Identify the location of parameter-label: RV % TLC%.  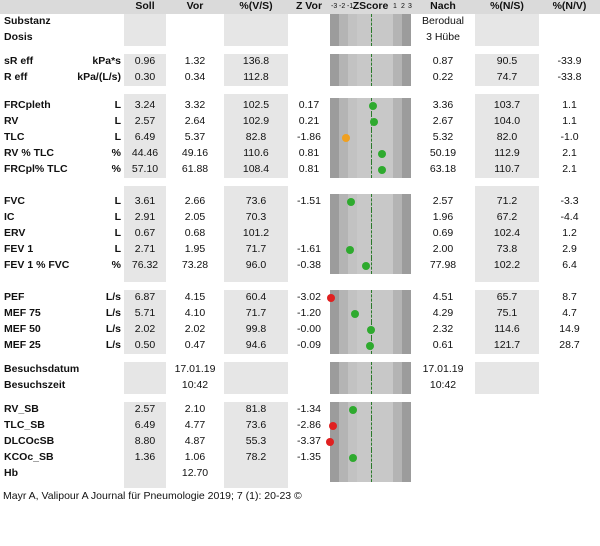
(62, 153).